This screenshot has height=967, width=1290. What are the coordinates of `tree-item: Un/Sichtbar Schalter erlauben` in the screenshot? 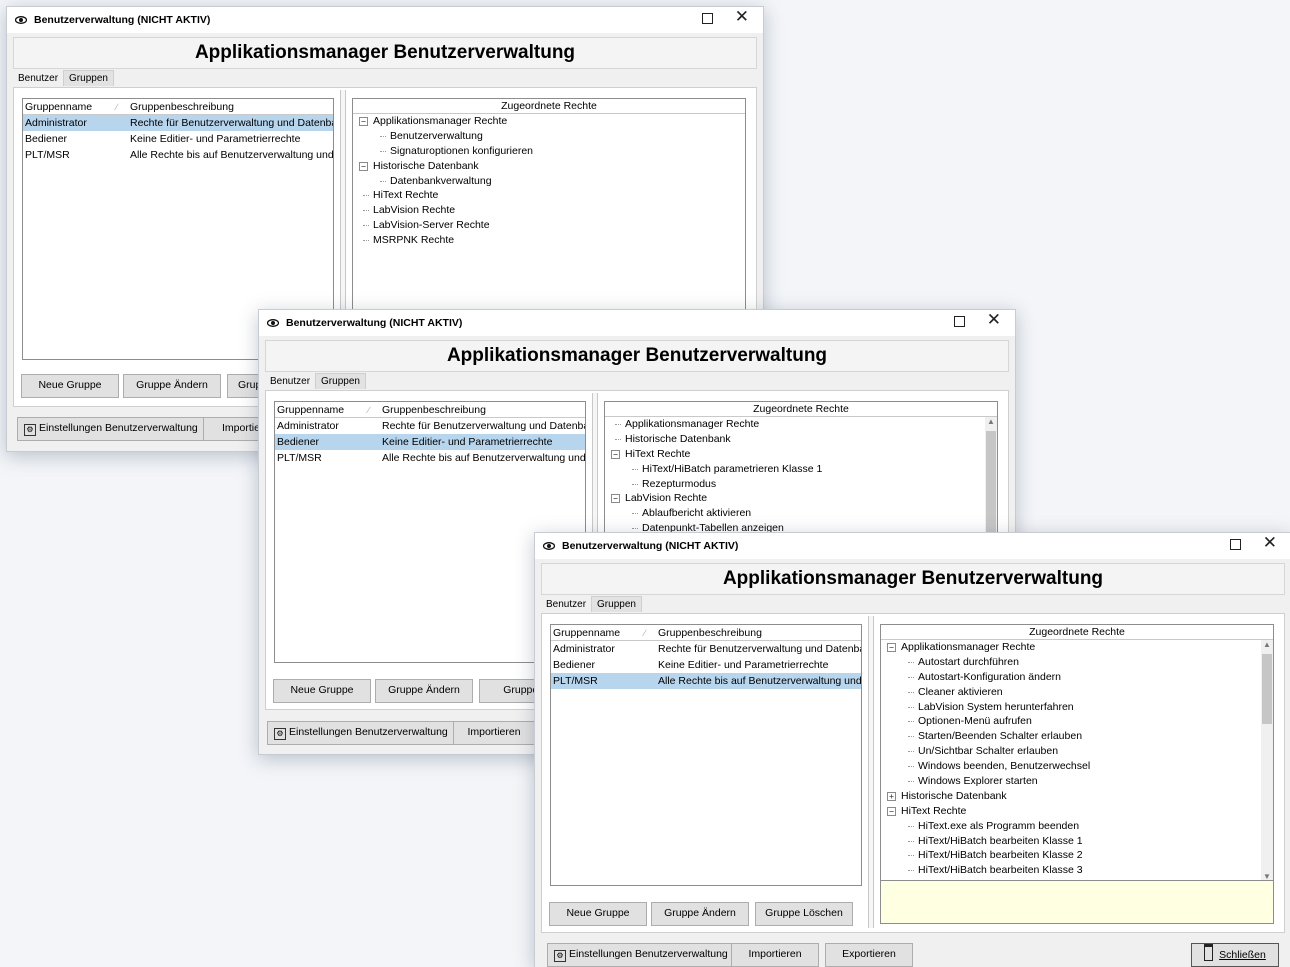 It's located at (1077, 751).